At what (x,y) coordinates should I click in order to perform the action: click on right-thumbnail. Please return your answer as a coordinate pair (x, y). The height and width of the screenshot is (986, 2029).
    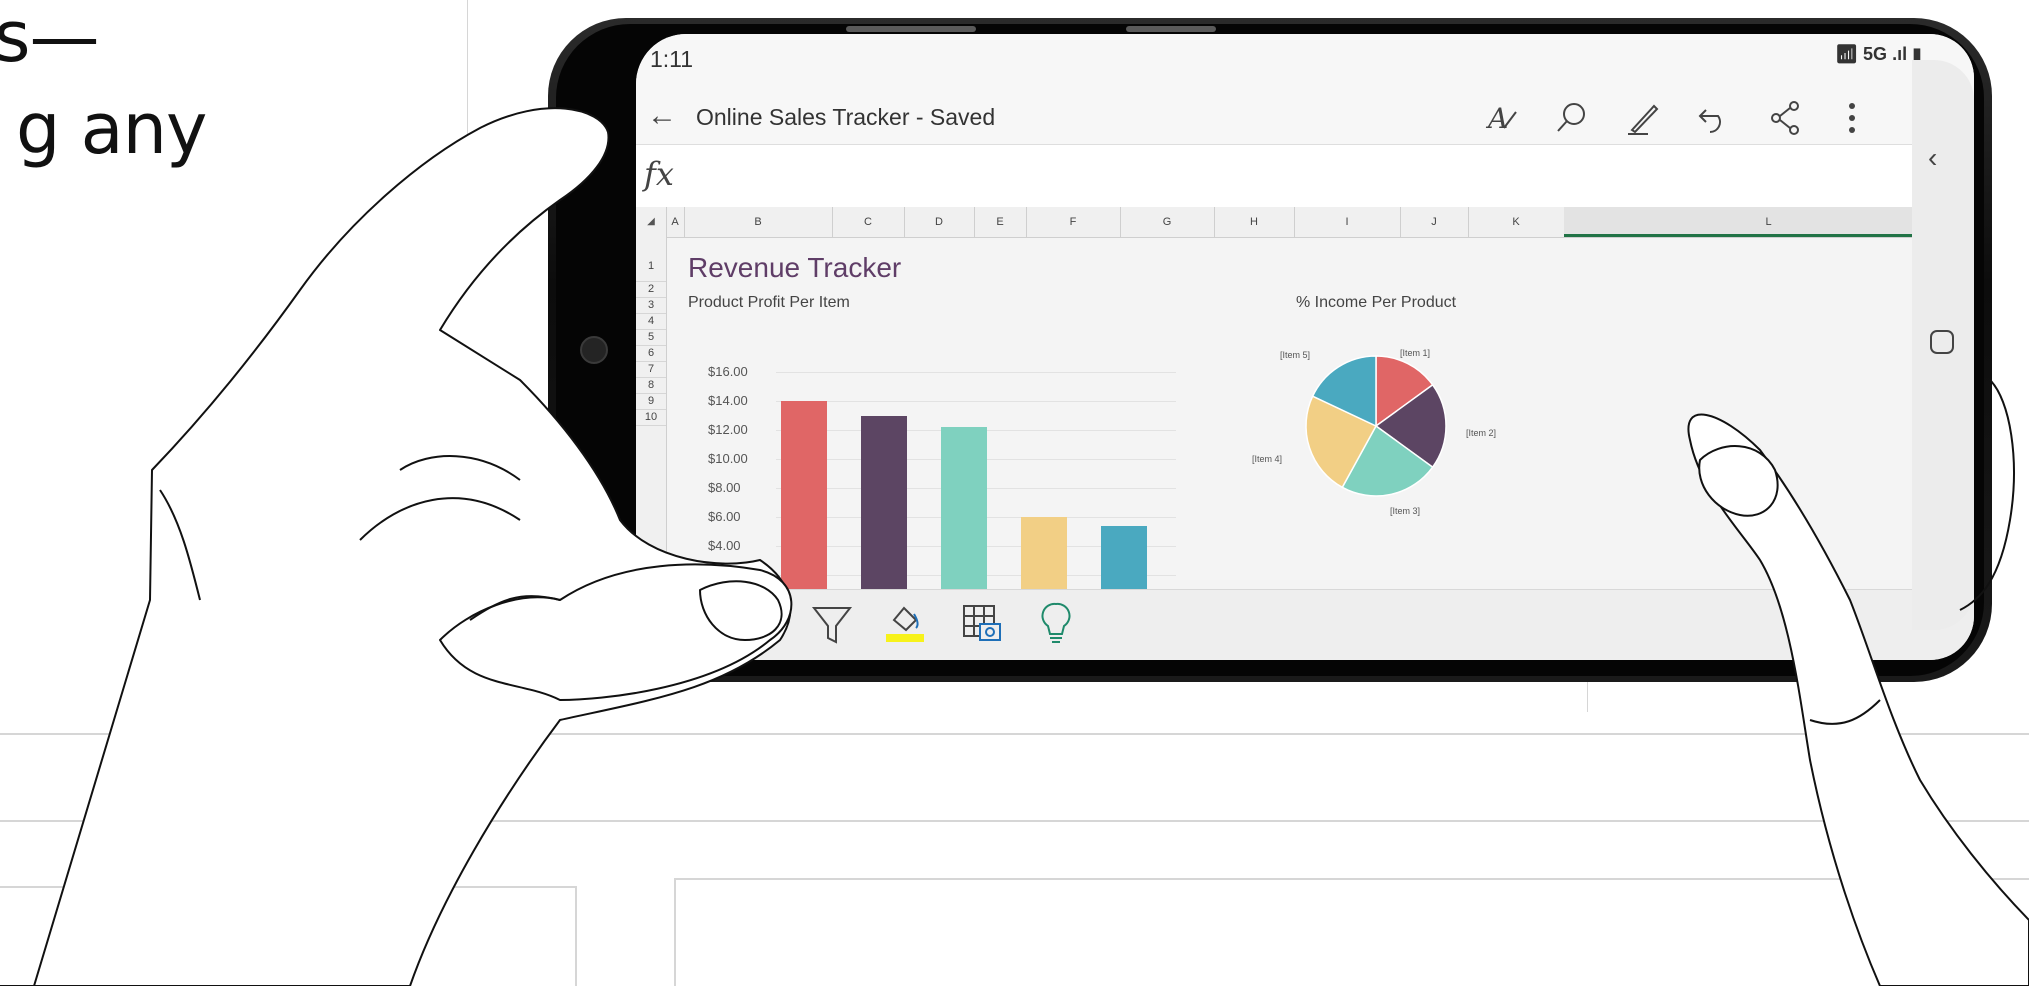
    Looking at the image, I should click on (1738, 481).